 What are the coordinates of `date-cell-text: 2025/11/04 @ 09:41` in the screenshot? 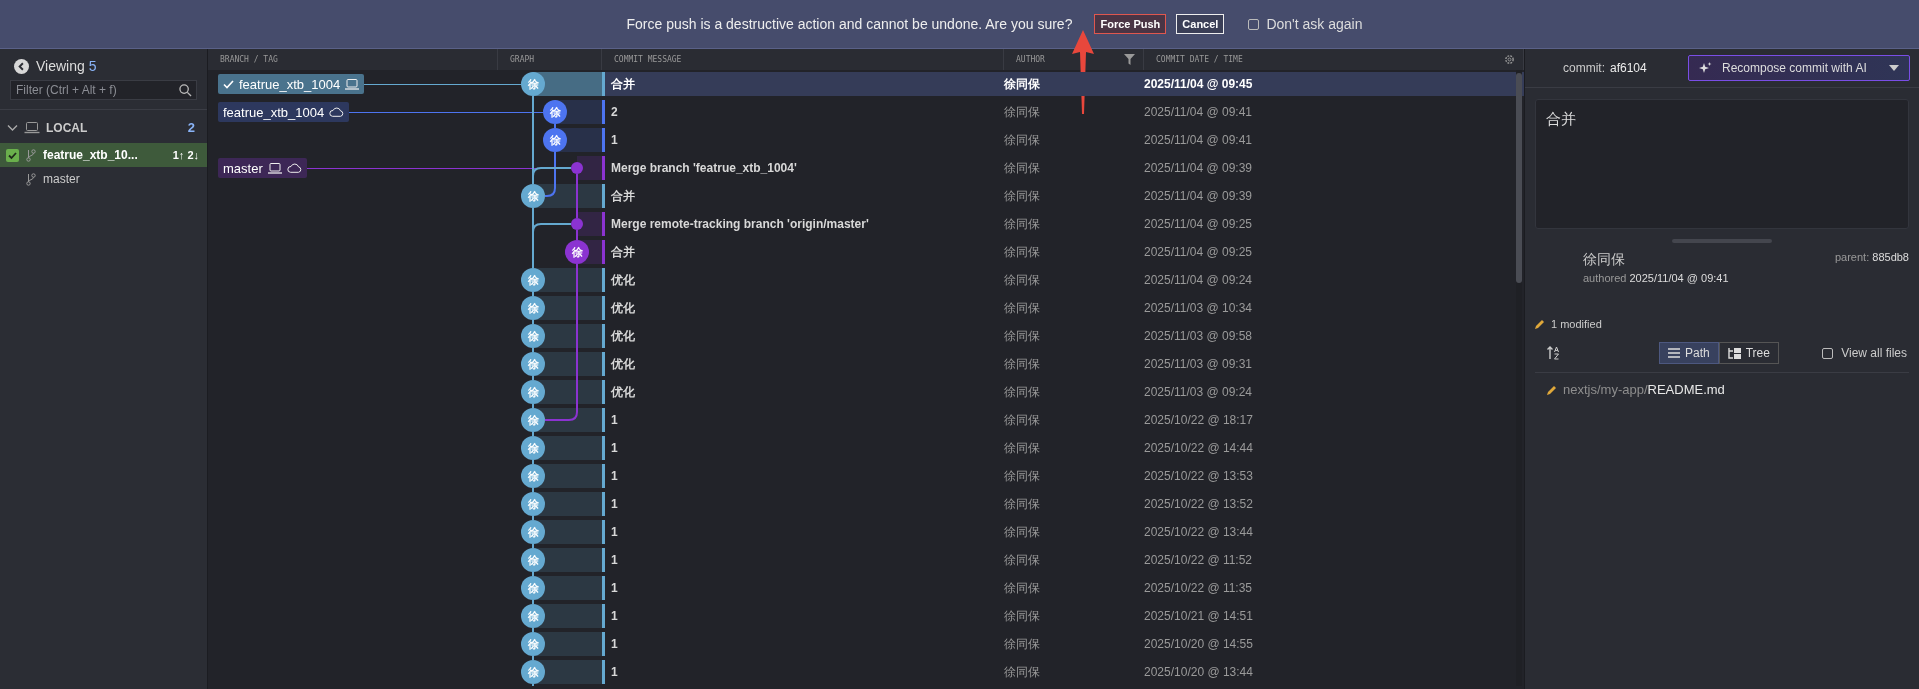 It's located at (1199, 140).